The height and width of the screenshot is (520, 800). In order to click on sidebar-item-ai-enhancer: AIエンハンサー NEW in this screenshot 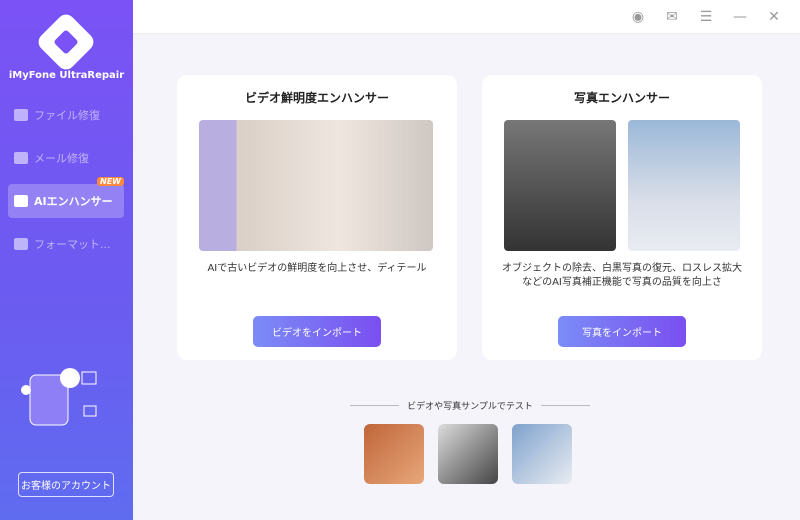, I will do `click(66, 197)`.